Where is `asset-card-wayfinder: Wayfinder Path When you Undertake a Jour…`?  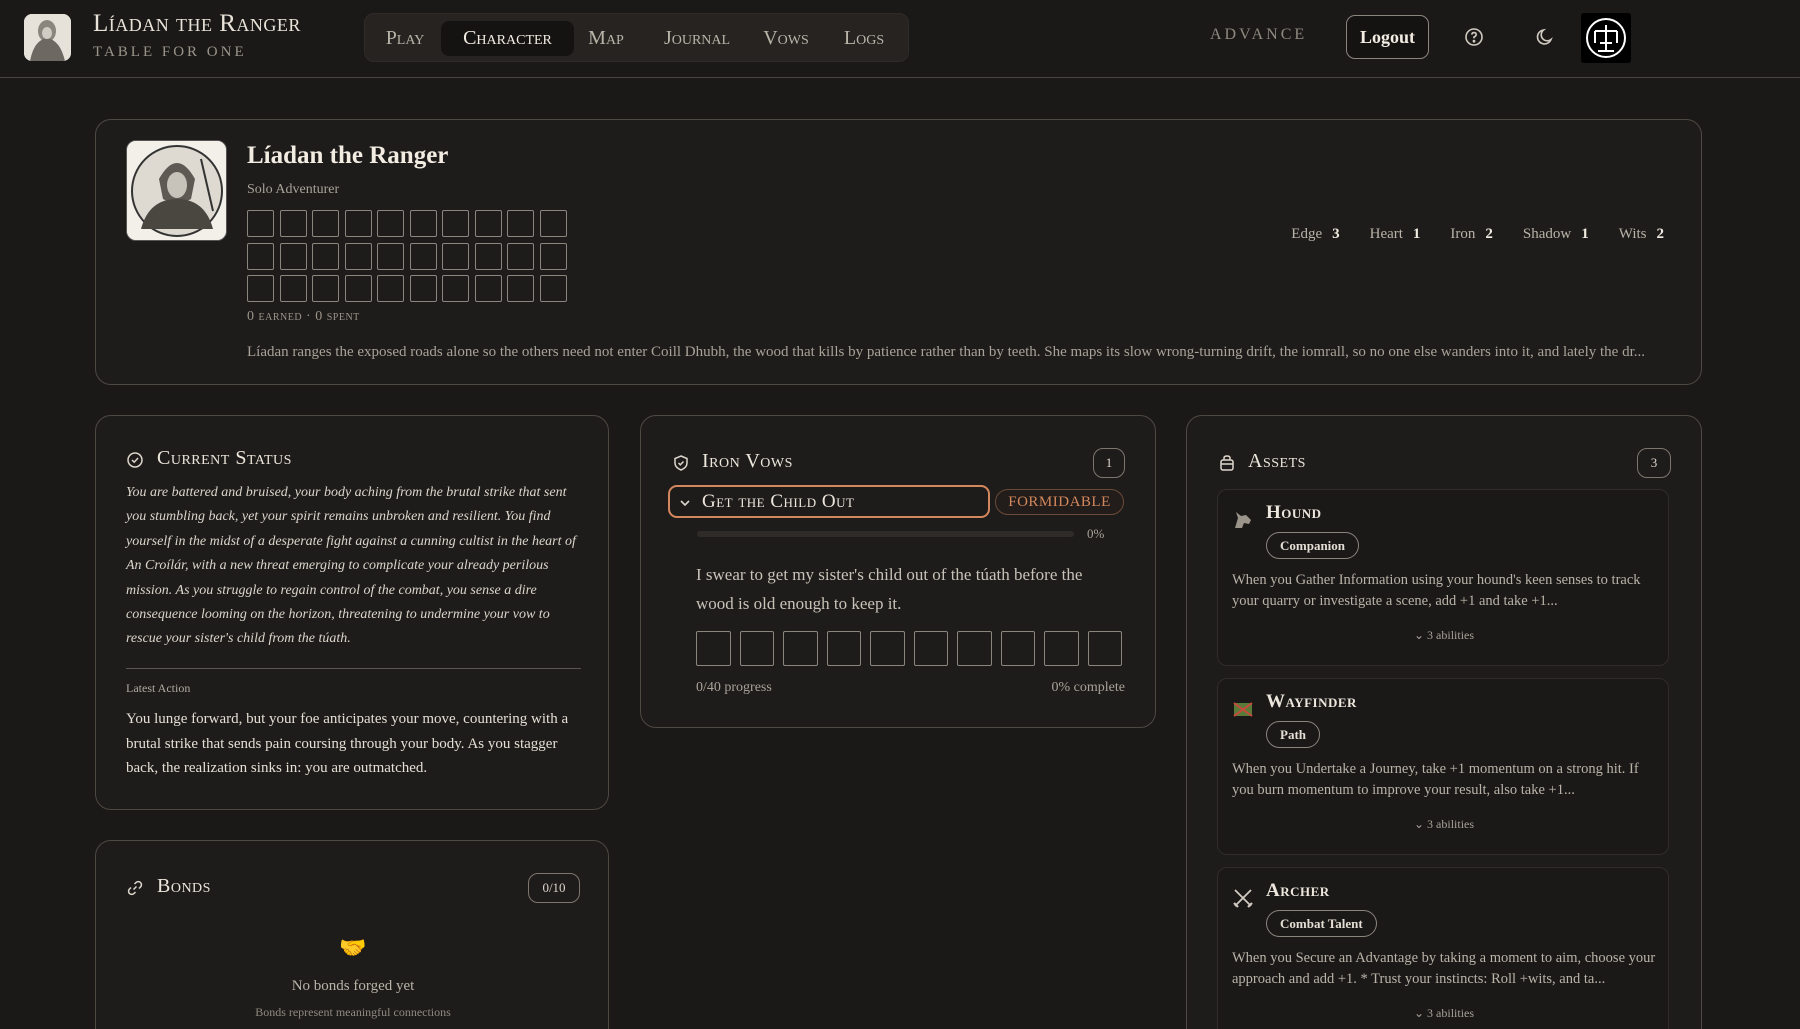 asset-card-wayfinder: Wayfinder Path When you Undertake a Jour… is located at coordinates (1443, 766).